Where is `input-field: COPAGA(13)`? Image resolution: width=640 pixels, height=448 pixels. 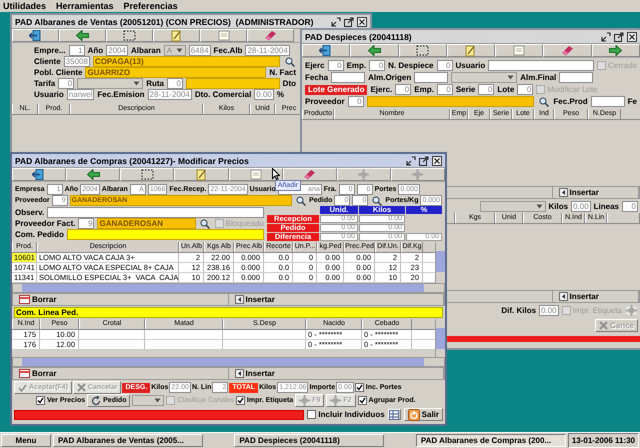
input-field: COPAGA(13) is located at coordinates (186, 61).